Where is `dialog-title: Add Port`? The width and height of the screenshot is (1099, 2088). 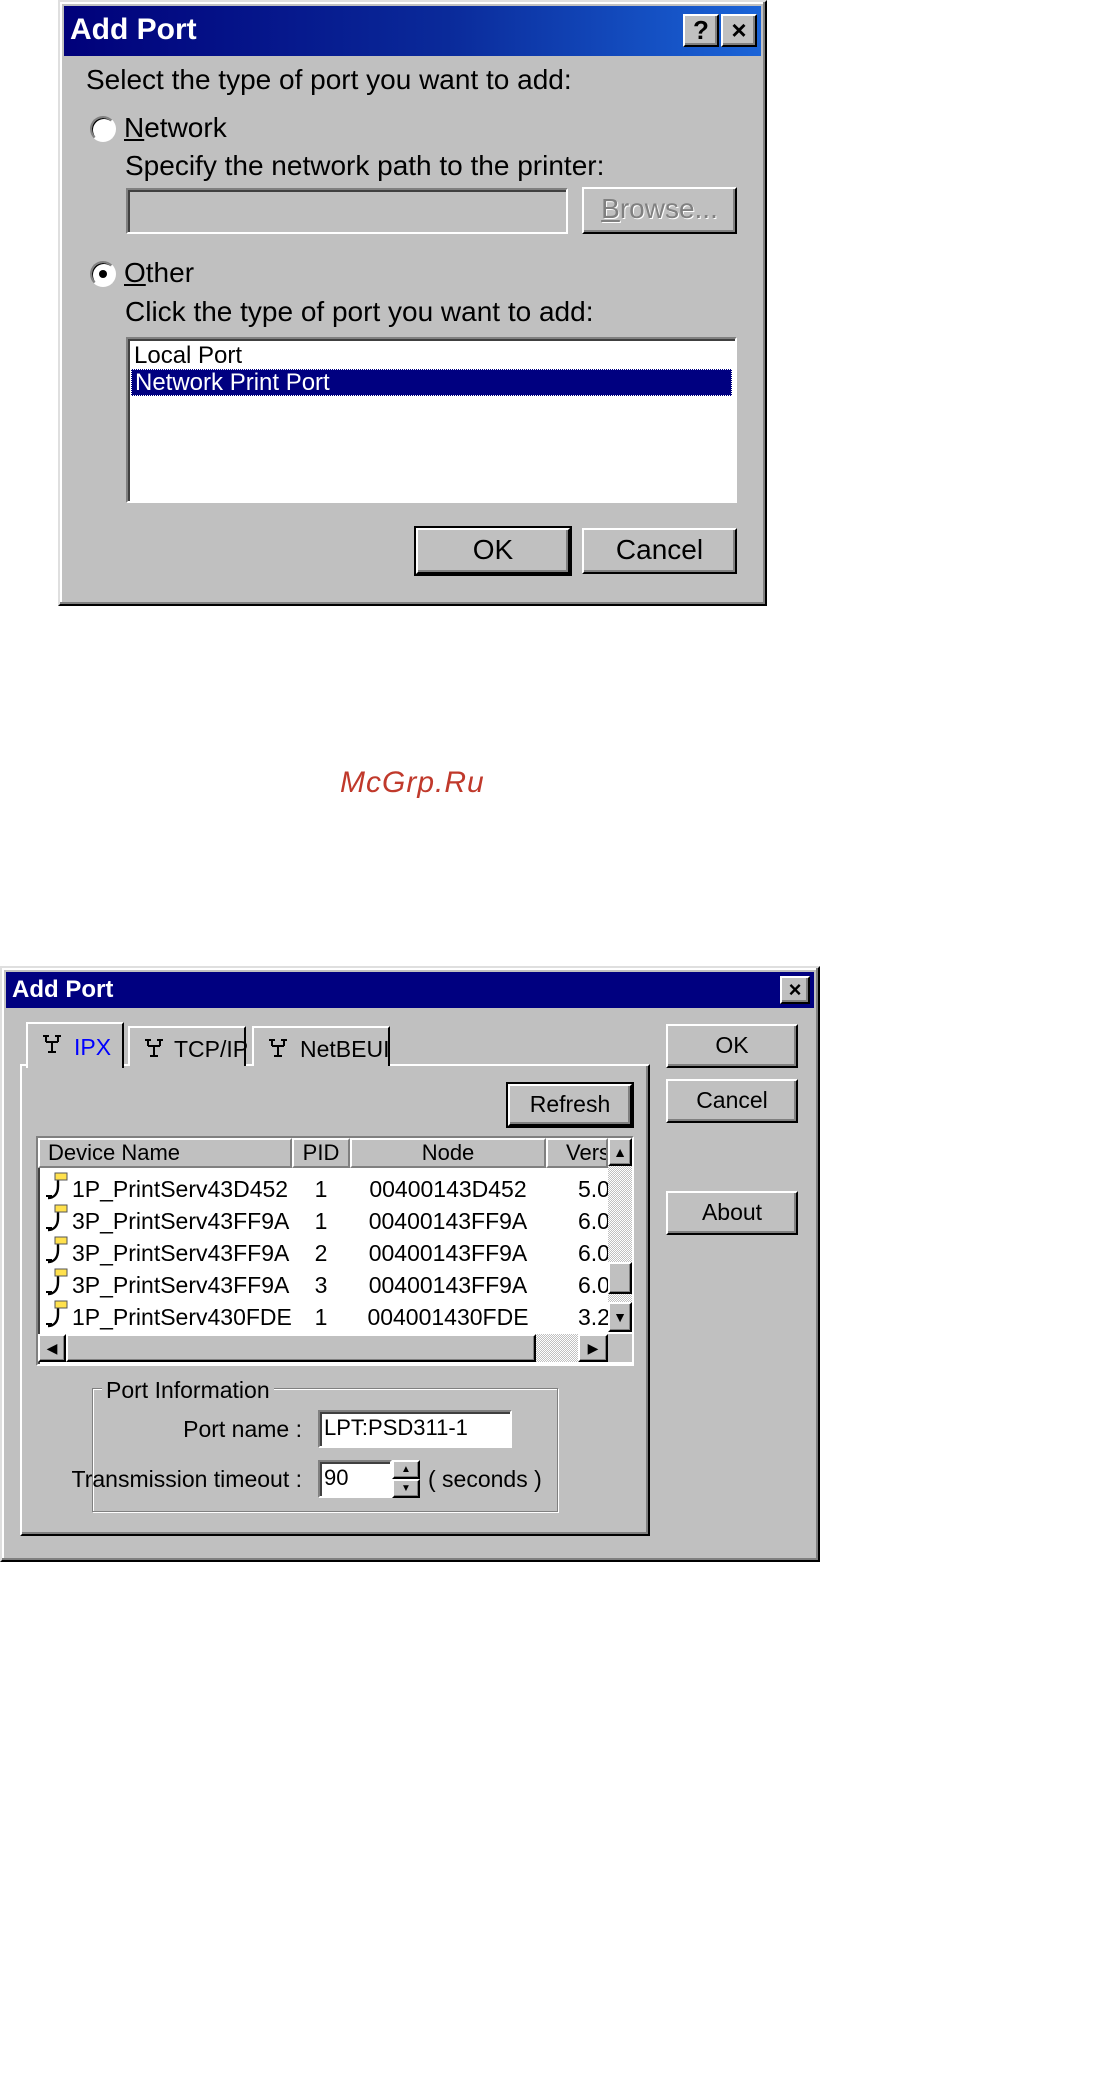
dialog-title: Add Port is located at coordinates (133, 29).